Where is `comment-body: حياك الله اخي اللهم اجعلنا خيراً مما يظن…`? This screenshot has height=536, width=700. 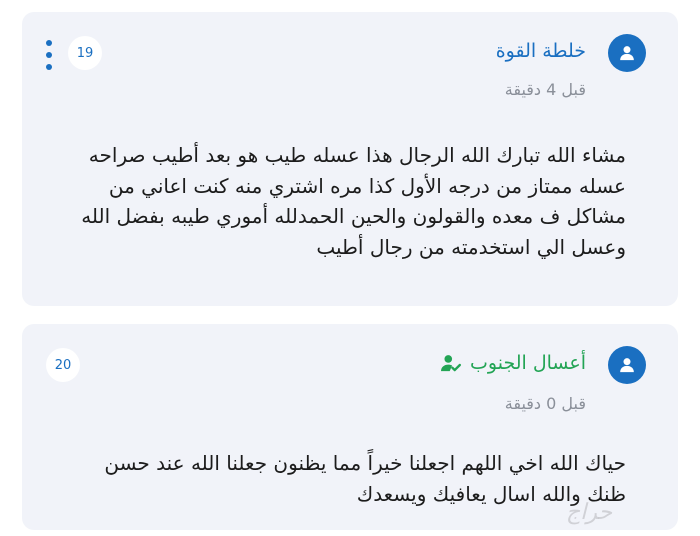
comment-body: حياك الله اخي اللهم اجعلنا خيراً مما يظن… is located at coordinates (365, 478).